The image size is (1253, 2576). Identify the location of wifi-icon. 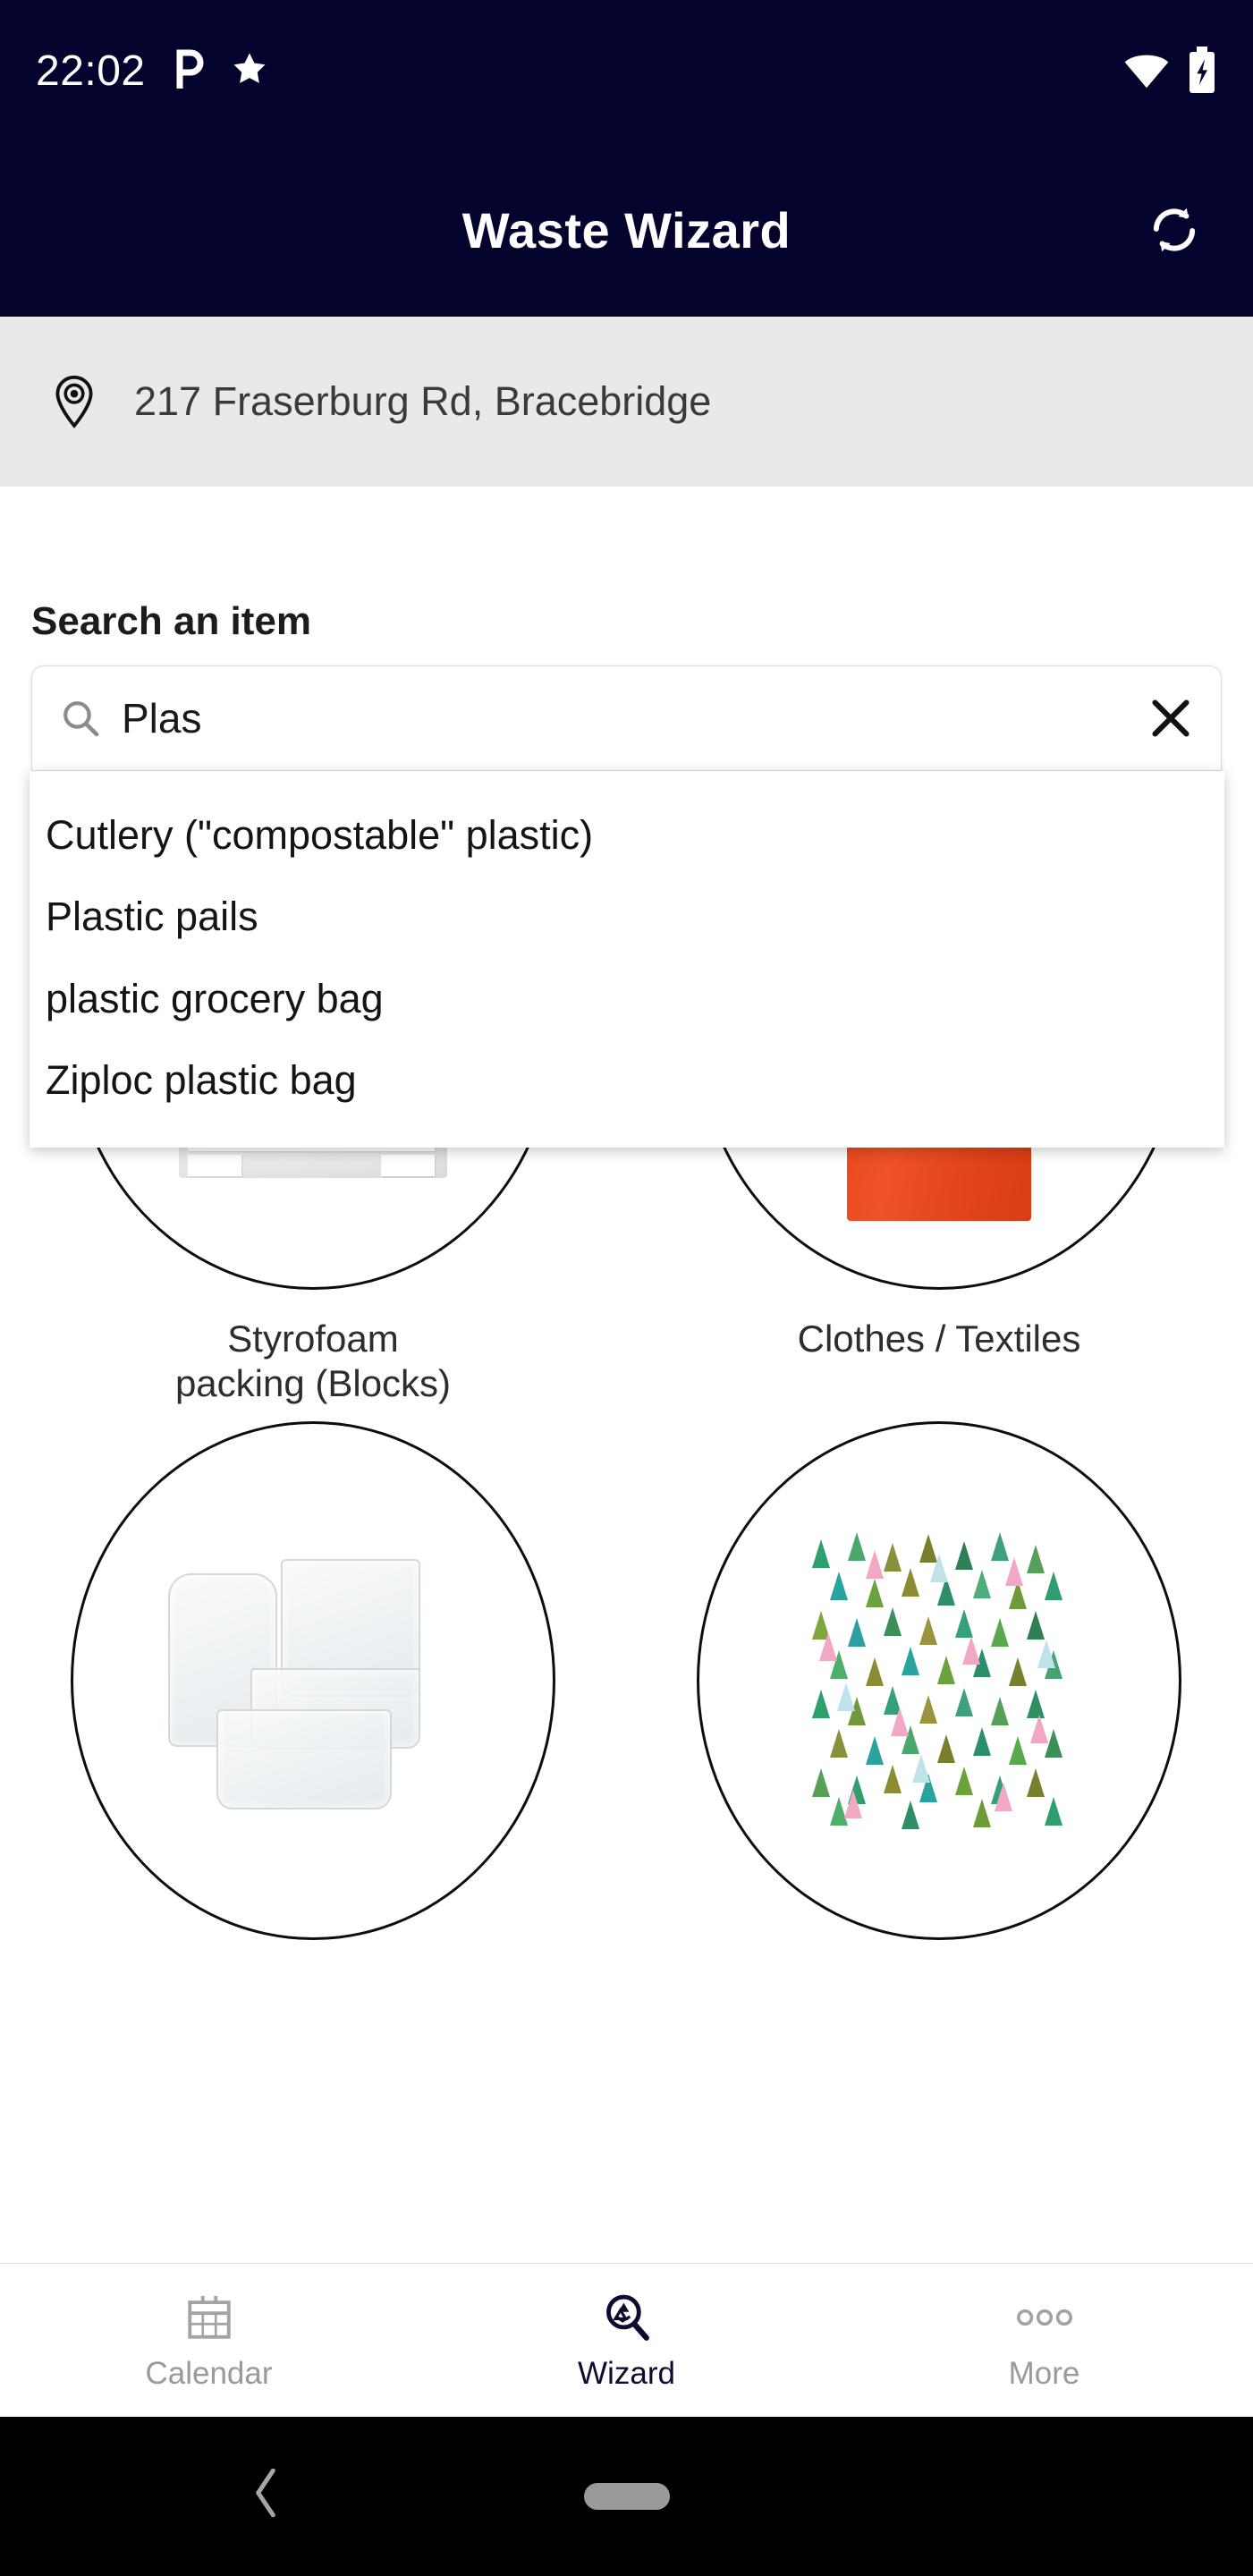
(1146, 72).